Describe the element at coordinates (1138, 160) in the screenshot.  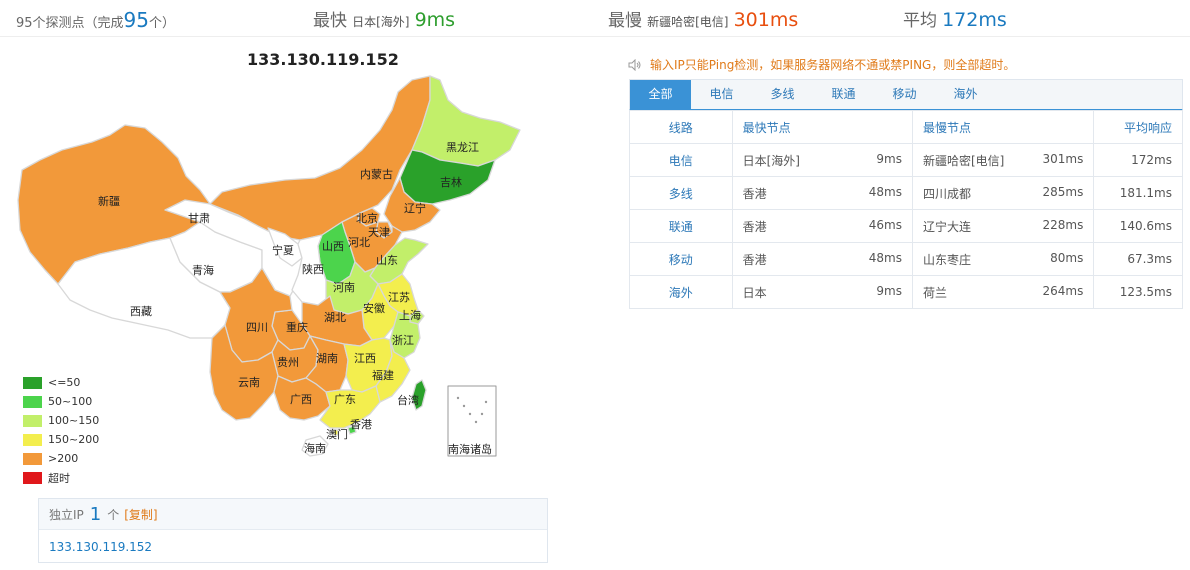
I see `cell-average: 172ms` at that location.